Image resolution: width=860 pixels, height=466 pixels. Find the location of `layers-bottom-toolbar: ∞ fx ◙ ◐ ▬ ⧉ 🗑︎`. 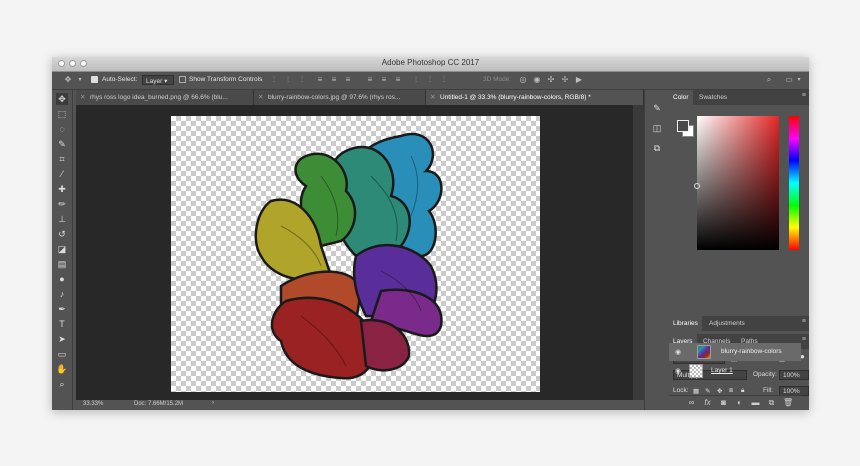

layers-bottom-toolbar: ∞ fx ◙ ◐ ▬ ⧉ 🗑︎ is located at coordinates (735, 401).